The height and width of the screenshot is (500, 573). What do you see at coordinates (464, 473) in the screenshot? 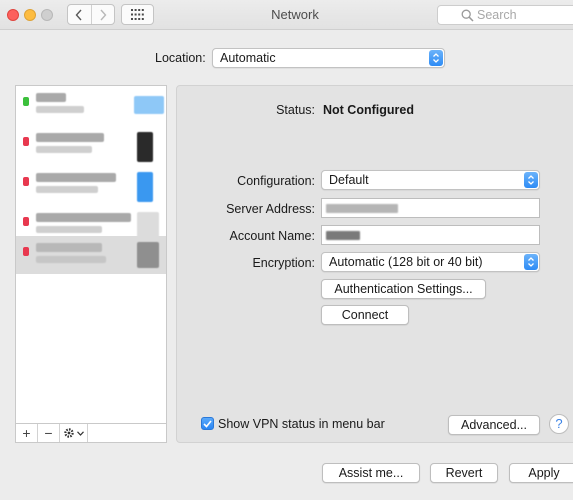
I see `revert-button: Revert` at bounding box center [464, 473].